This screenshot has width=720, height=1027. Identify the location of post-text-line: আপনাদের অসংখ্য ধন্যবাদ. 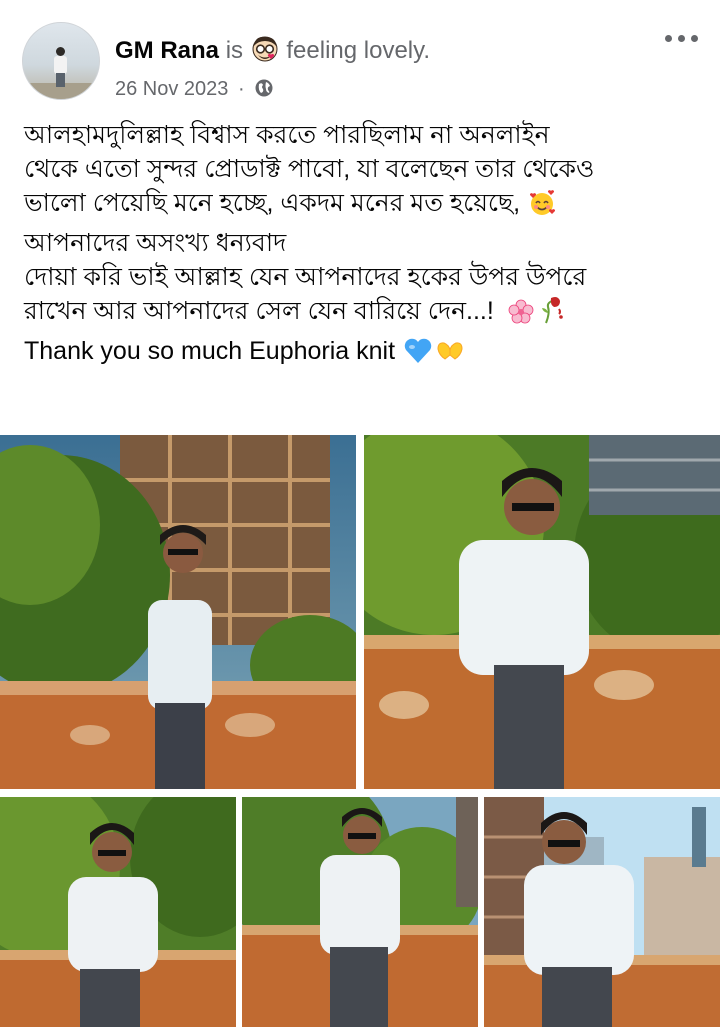
(155, 243).